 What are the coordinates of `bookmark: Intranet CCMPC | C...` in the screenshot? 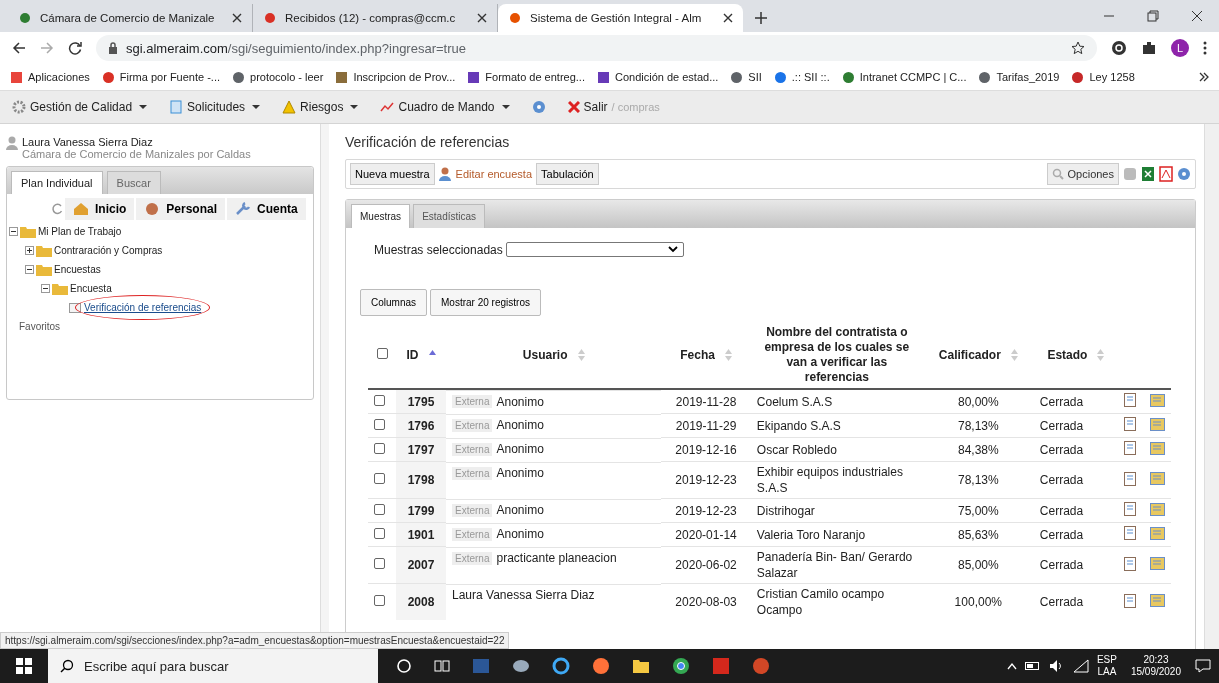 It's located at (904, 77).